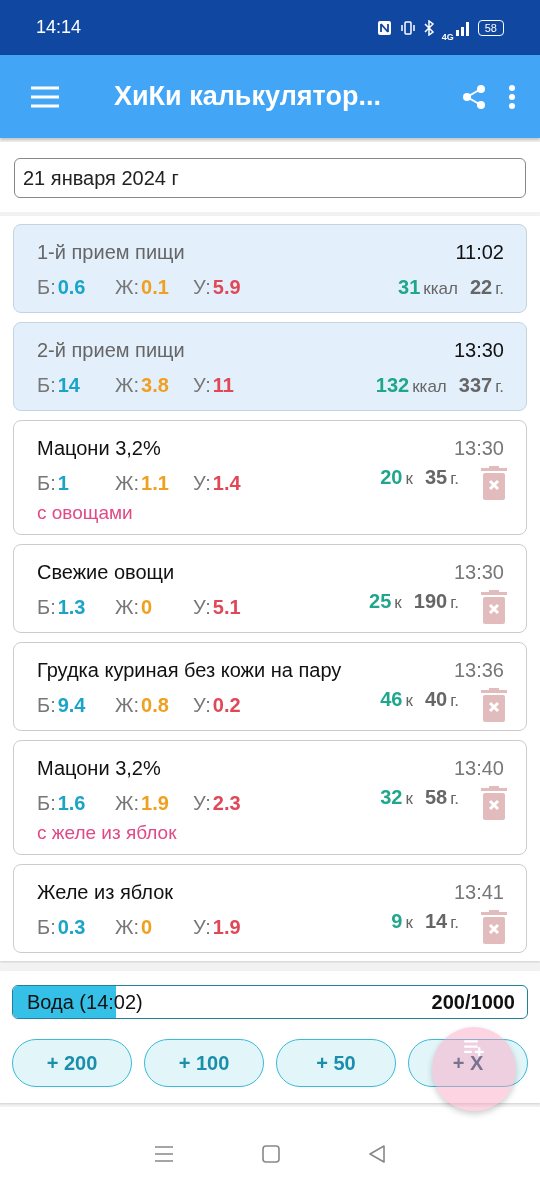 This screenshot has height=1200, width=540. Describe the element at coordinates (226, 483) in the screenshot. I see `carbs-value: 1.4` at that location.